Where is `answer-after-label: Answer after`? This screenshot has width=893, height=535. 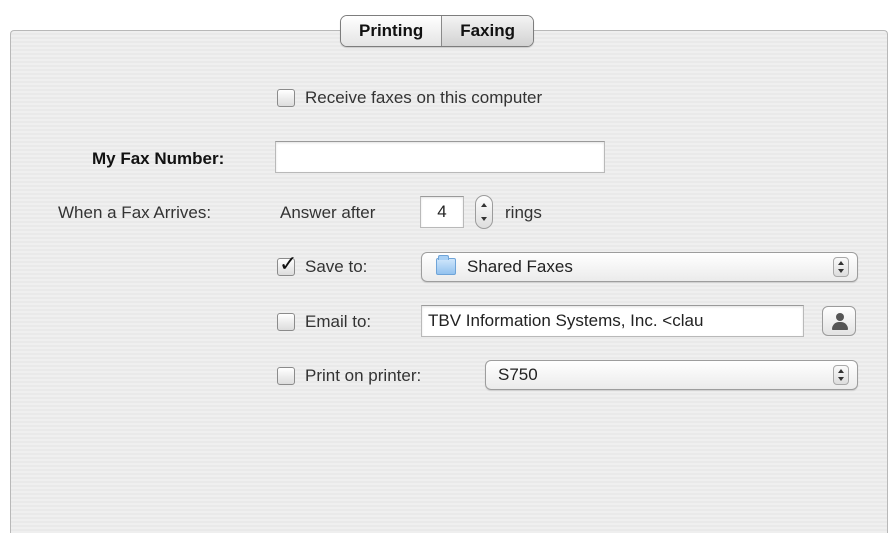
answer-after-label: Answer after is located at coordinates (328, 212).